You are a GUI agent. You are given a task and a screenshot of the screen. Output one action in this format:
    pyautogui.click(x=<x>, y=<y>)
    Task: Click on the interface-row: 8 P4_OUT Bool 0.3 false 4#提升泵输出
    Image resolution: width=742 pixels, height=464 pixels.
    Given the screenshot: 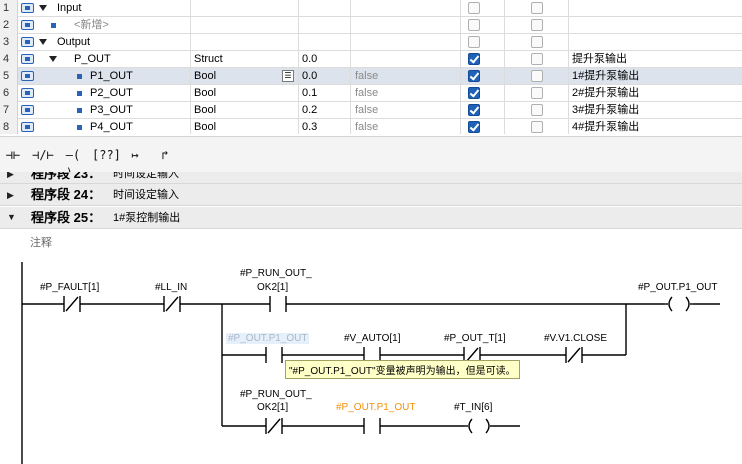 What is the action you would take?
    pyautogui.click(x=371, y=126)
    